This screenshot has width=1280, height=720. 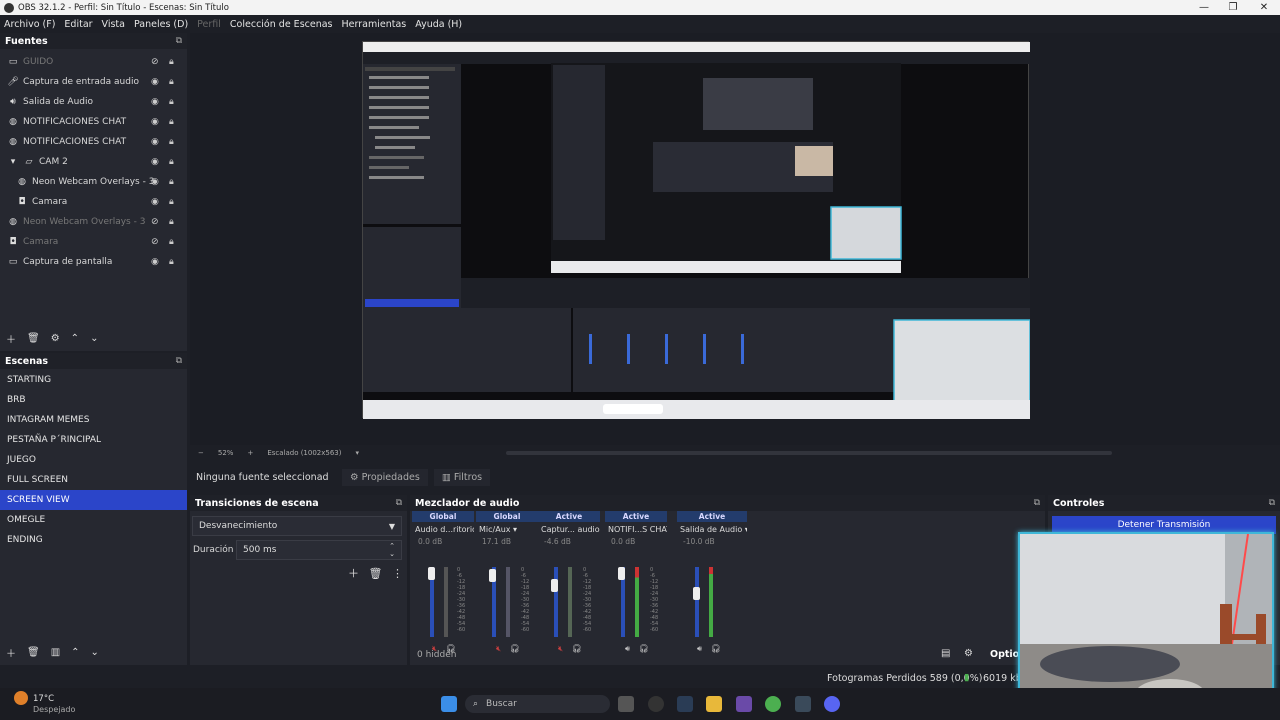 What do you see at coordinates (773, 704) in the screenshot?
I see `chrome-icon` at bounding box center [773, 704].